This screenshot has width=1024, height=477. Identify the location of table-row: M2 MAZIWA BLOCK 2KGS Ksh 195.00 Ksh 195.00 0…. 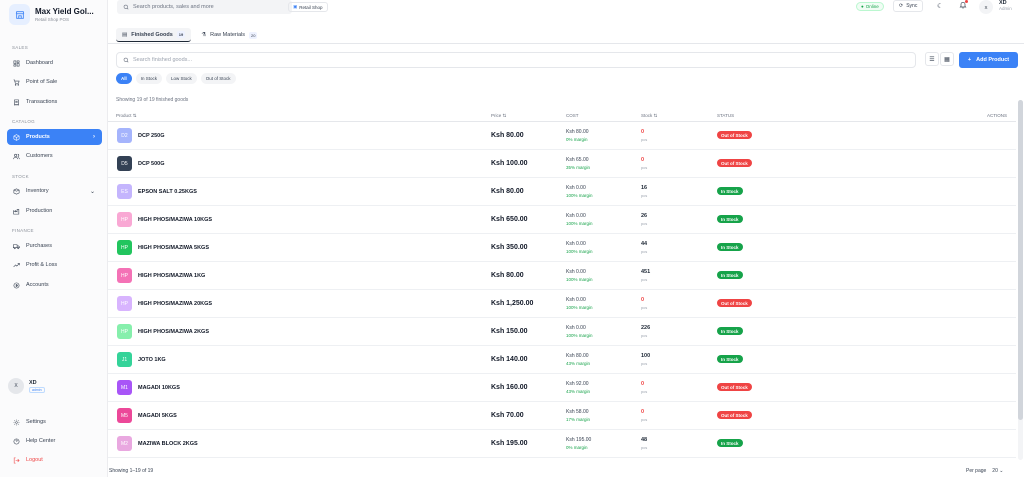
(562, 444).